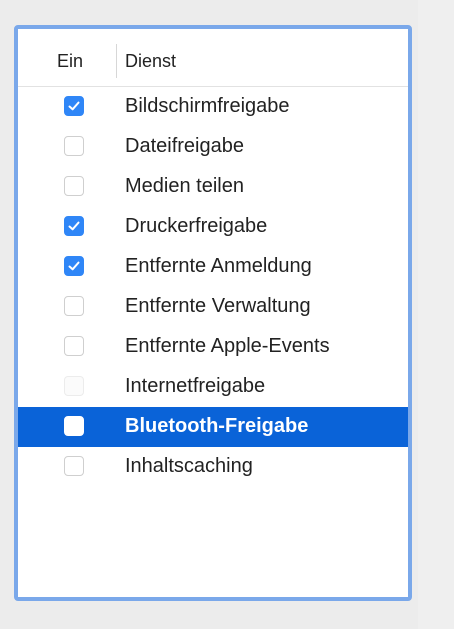  I want to click on table-row: Inhaltscaching, so click(213, 467).